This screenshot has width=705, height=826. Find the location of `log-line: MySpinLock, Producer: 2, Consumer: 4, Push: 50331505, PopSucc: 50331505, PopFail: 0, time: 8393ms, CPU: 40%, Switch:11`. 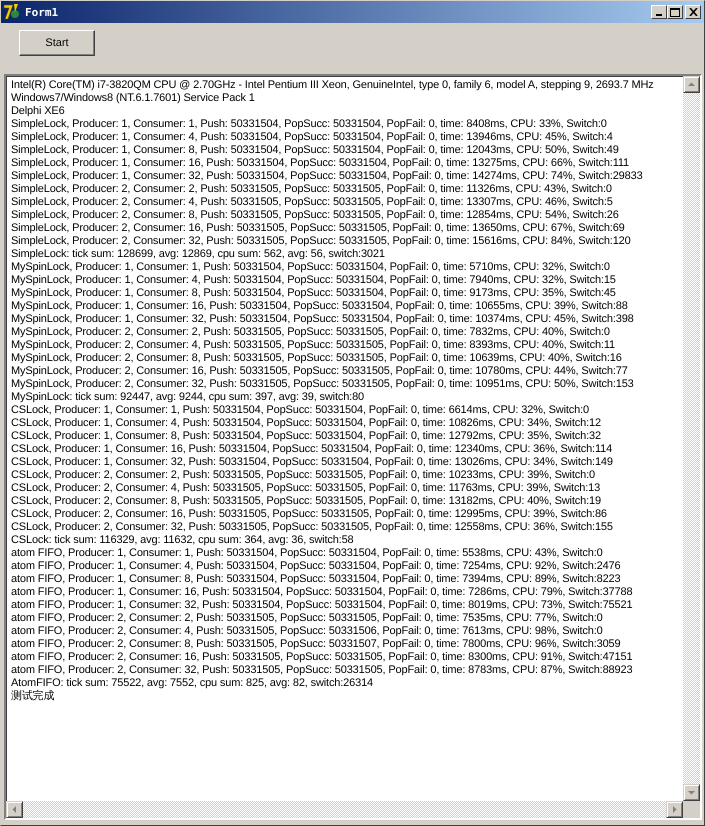

log-line: MySpinLock, Producer: 2, Consumer: 4, Push: 50331505, PopSucc: 50331505, PopFail: 0, time: 8393ms, CPU: 40%, Switch:11 is located at coordinates (313, 345).